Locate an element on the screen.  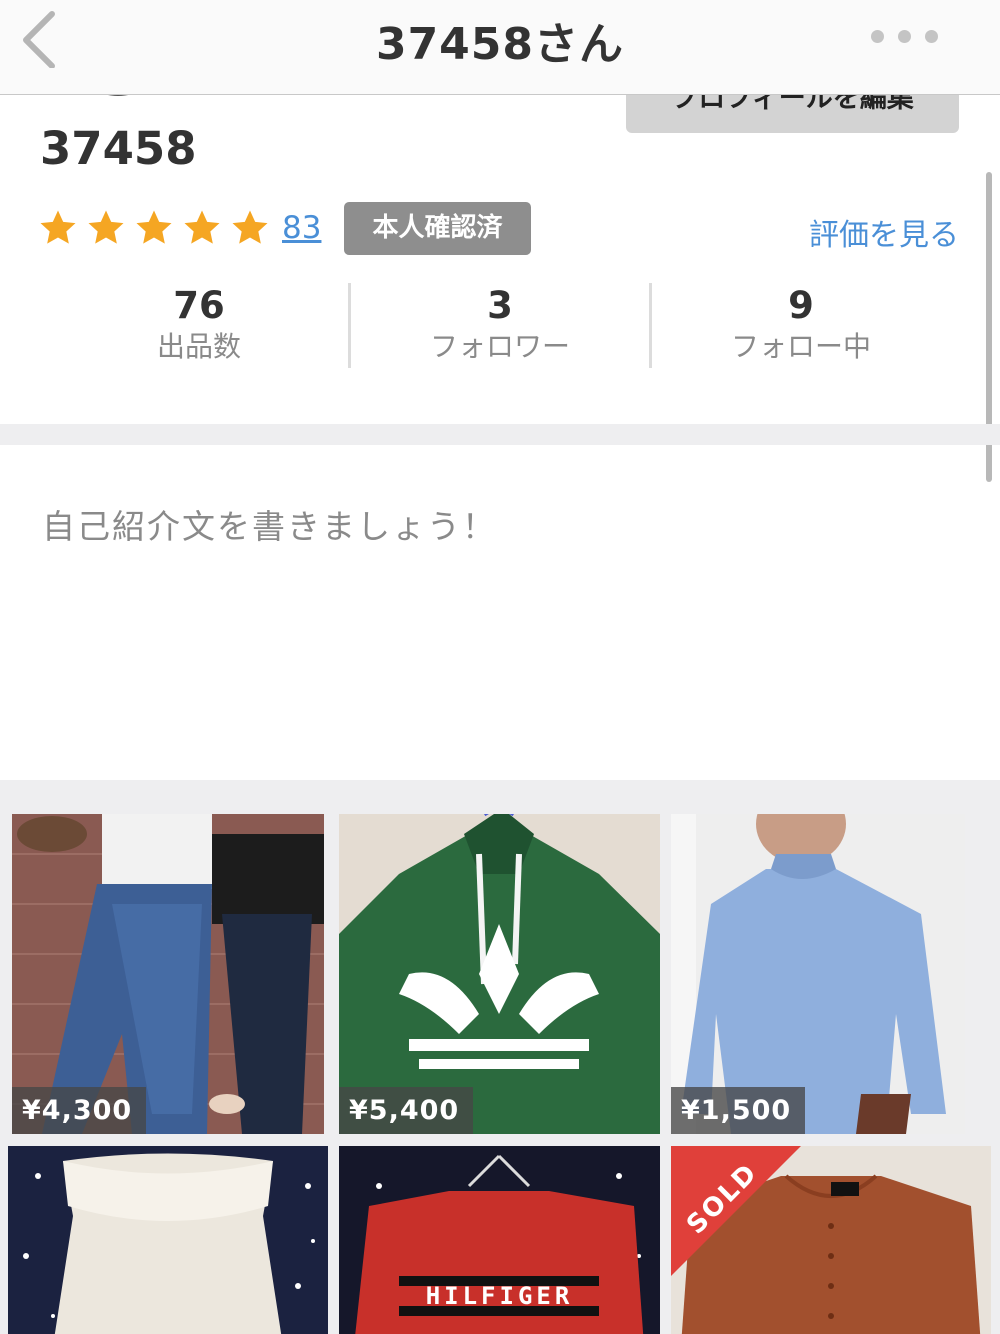
item-card: ¥5,400 is located at coordinates (499, 974).